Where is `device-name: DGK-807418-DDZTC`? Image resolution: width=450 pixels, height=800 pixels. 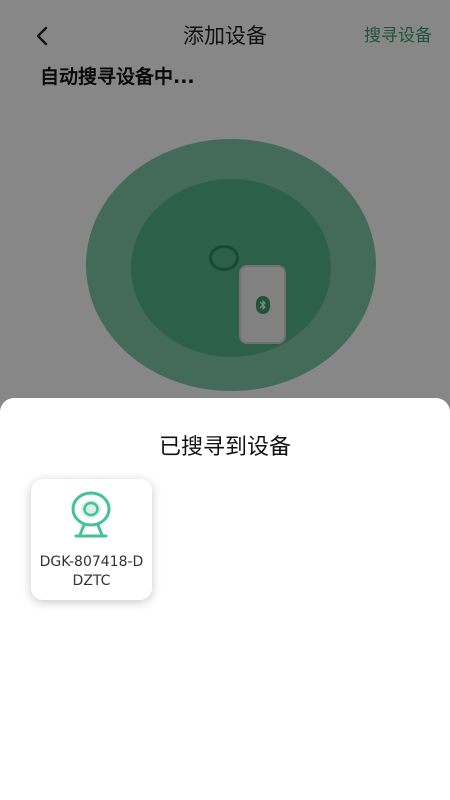
device-name: DGK-807418-DDZTC is located at coordinates (91, 571).